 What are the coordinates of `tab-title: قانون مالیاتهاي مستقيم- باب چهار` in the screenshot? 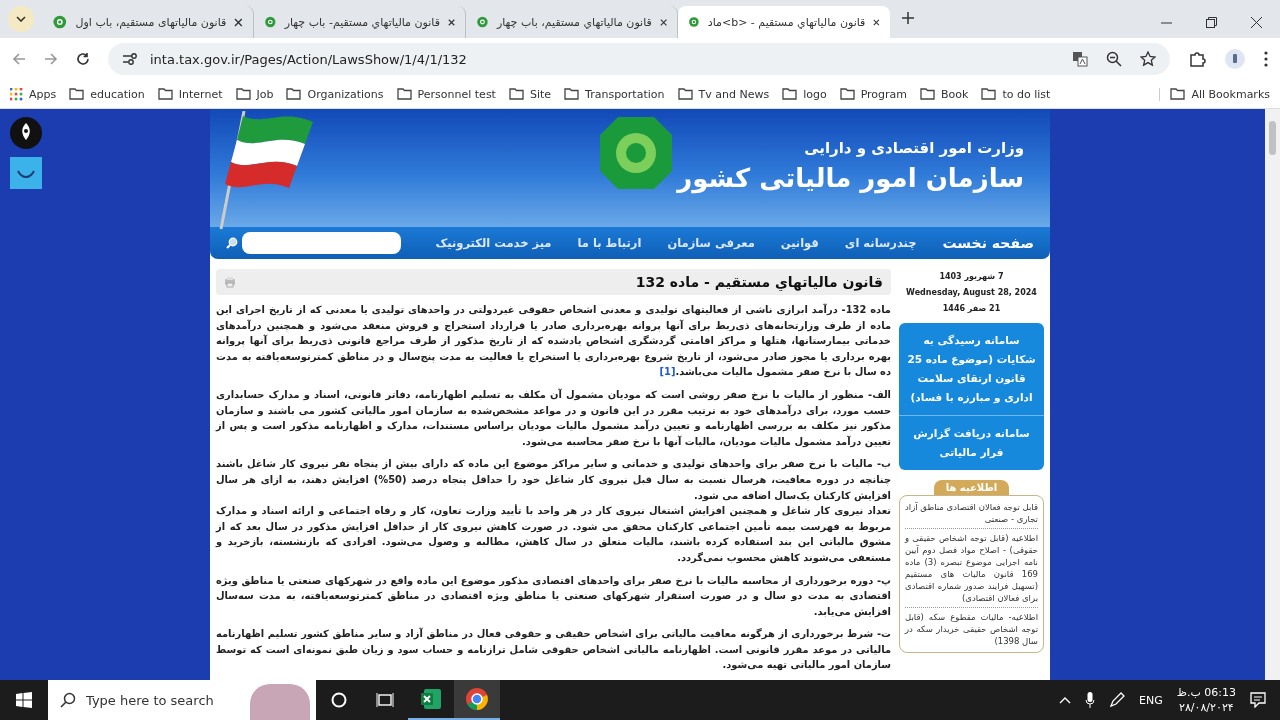 It's located at (362, 22).